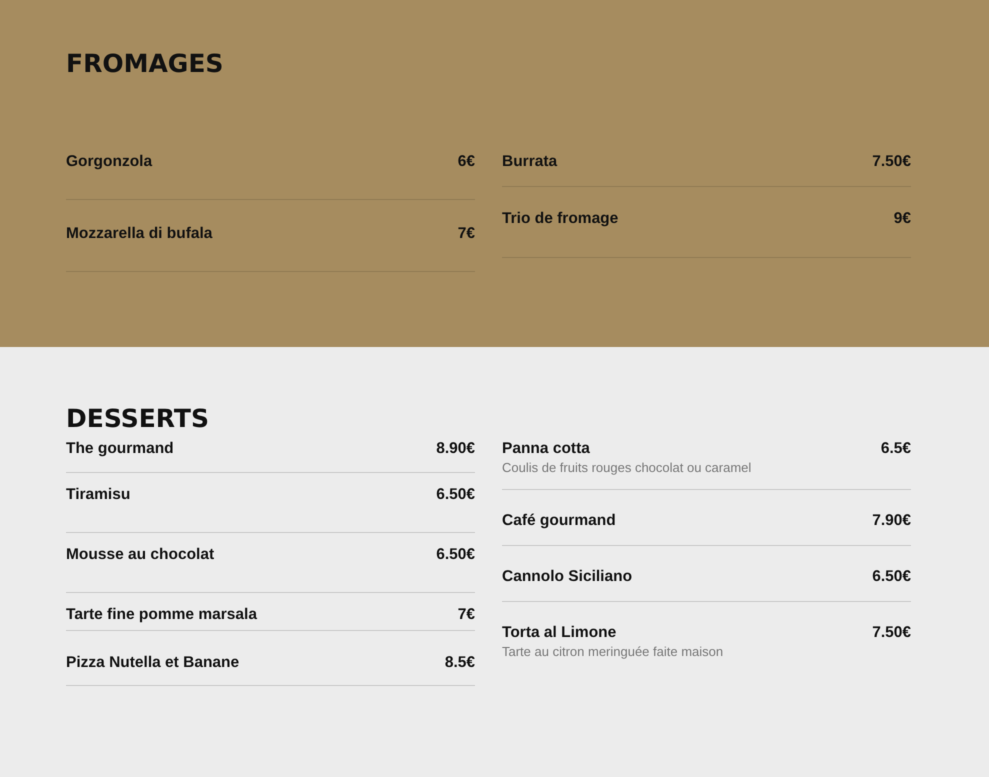 This screenshot has height=777, width=989. Describe the element at coordinates (530, 162) in the screenshot. I see `dish-name: Burrata` at that location.